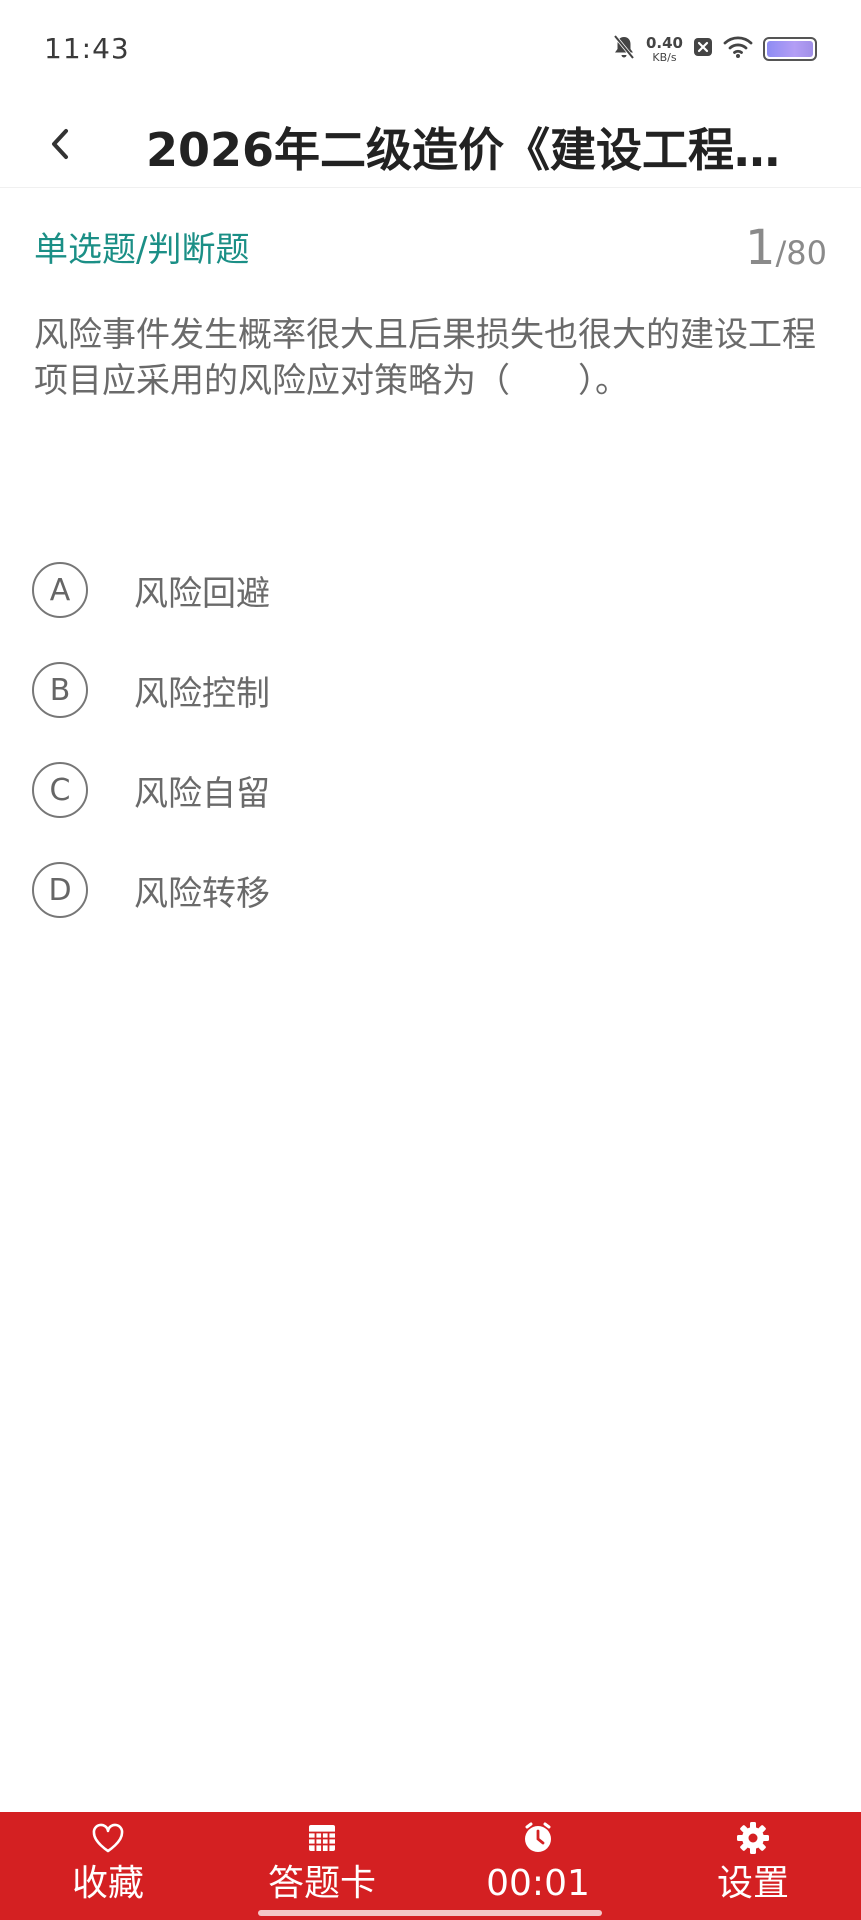 The height and width of the screenshot is (1920, 861). I want to click on chevron-left-icon, so click(60, 144).